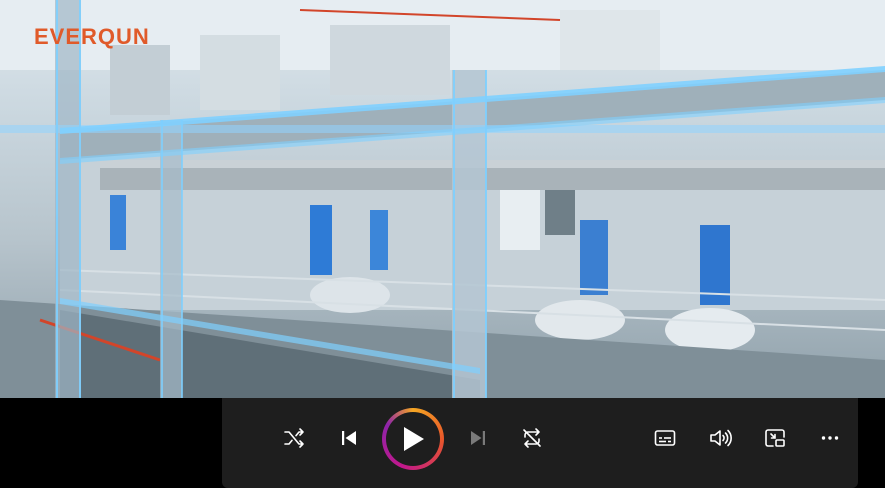 Image resolution: width=885 pixels, height=488 pixels. I want to click on play-icon, so click(414, 439).